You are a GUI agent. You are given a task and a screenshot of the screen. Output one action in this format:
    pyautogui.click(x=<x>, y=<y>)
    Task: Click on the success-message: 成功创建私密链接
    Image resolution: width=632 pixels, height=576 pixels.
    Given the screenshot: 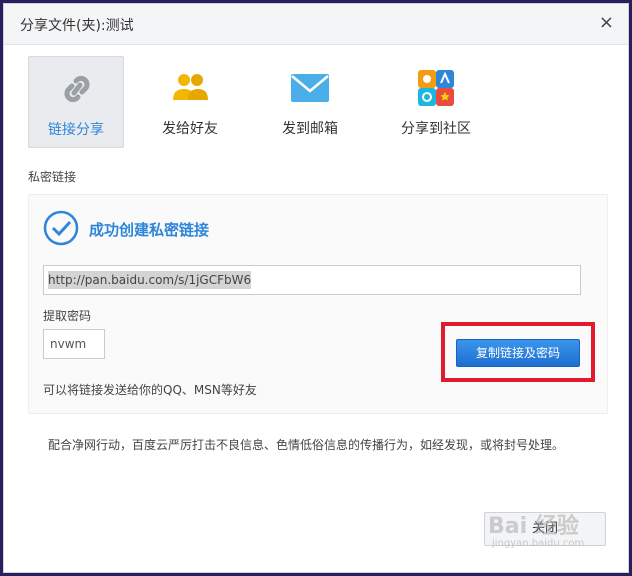 What is the action you would take?
    pyautogui.click(x=149, y=230)
    